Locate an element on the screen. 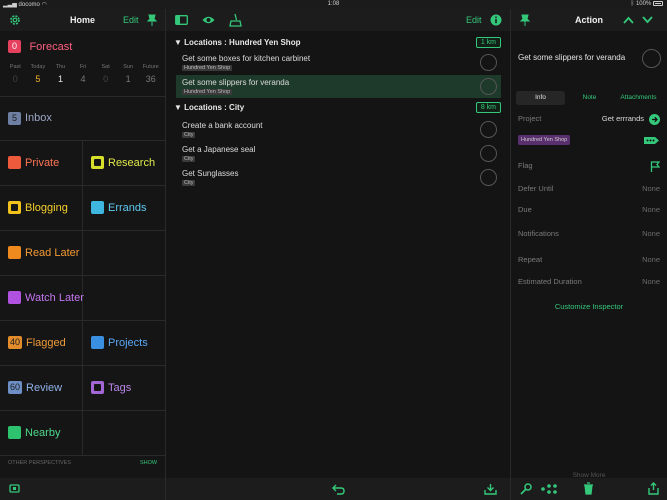 The height and width of the screenshot is (500, 667). blogging-perspective: Blogging is located at coordinates (41, 208).